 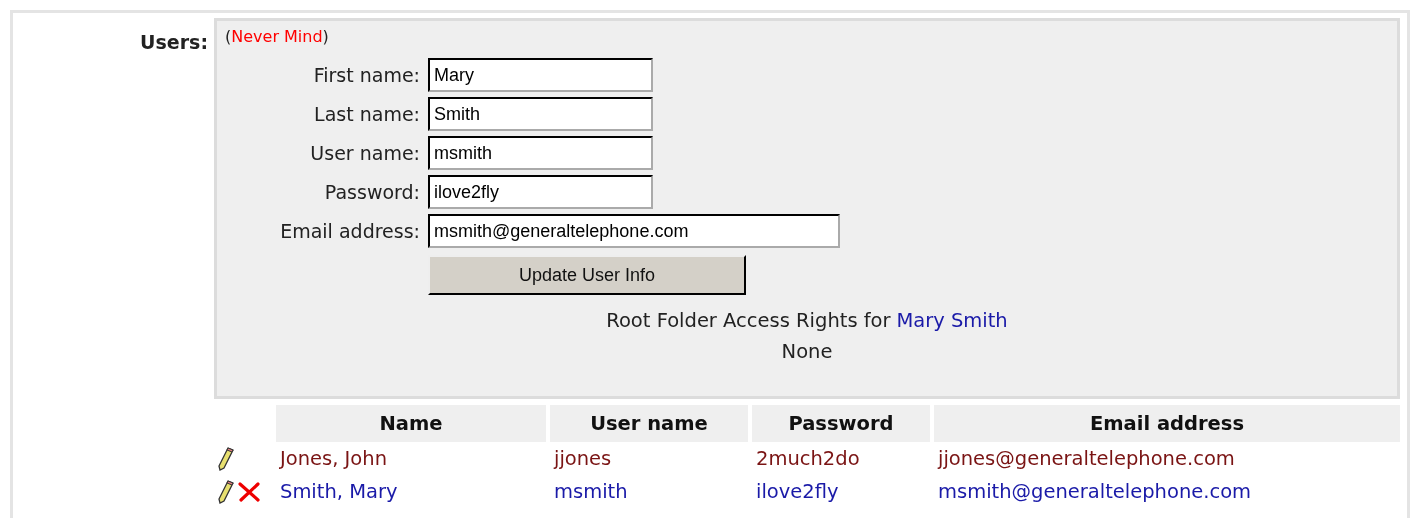 What do you see at coordinates (540, 192) in the screenshot?
I see `text-field: ilove2fly` at bounding box center [540, 192].